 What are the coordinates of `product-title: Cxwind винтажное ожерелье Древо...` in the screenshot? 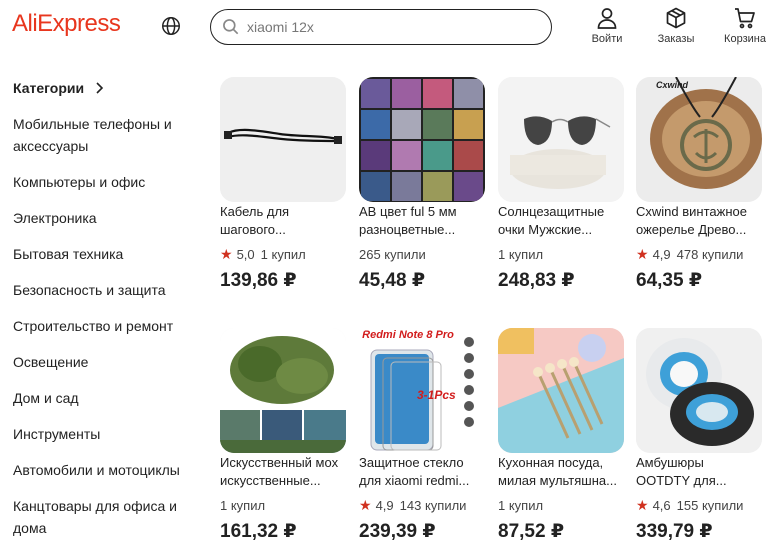 It's located at (699, 221).